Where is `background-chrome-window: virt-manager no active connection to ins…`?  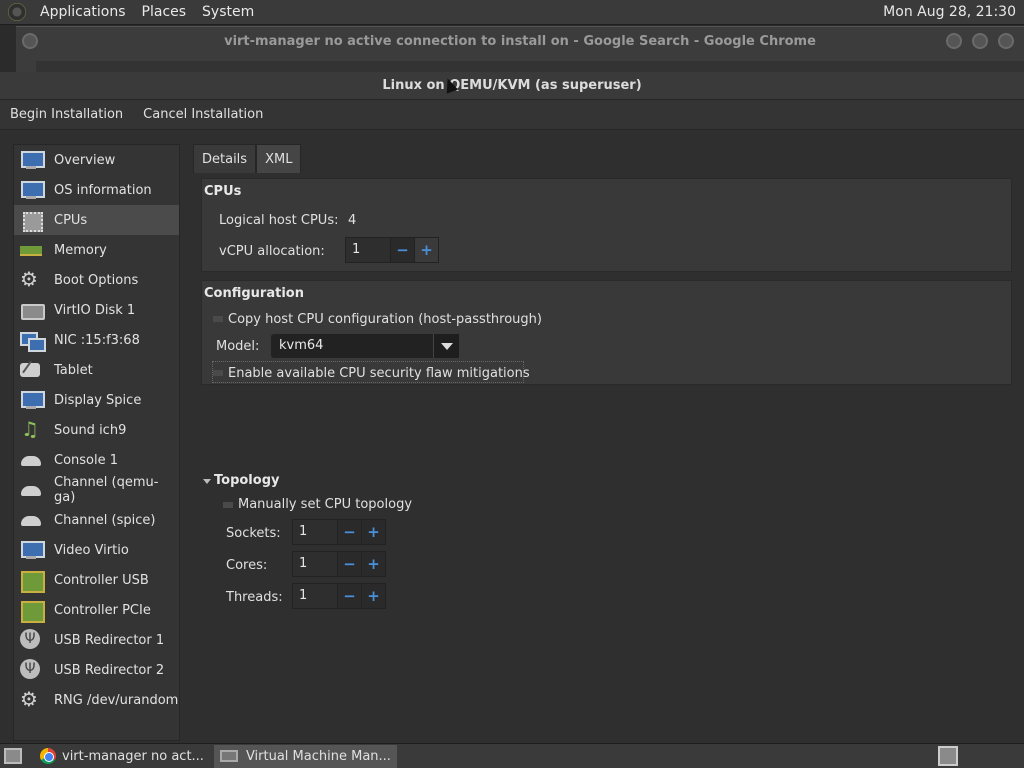
background-chrome-window: virt-manager no active connection to ins… is located at coordinates (520, 49).